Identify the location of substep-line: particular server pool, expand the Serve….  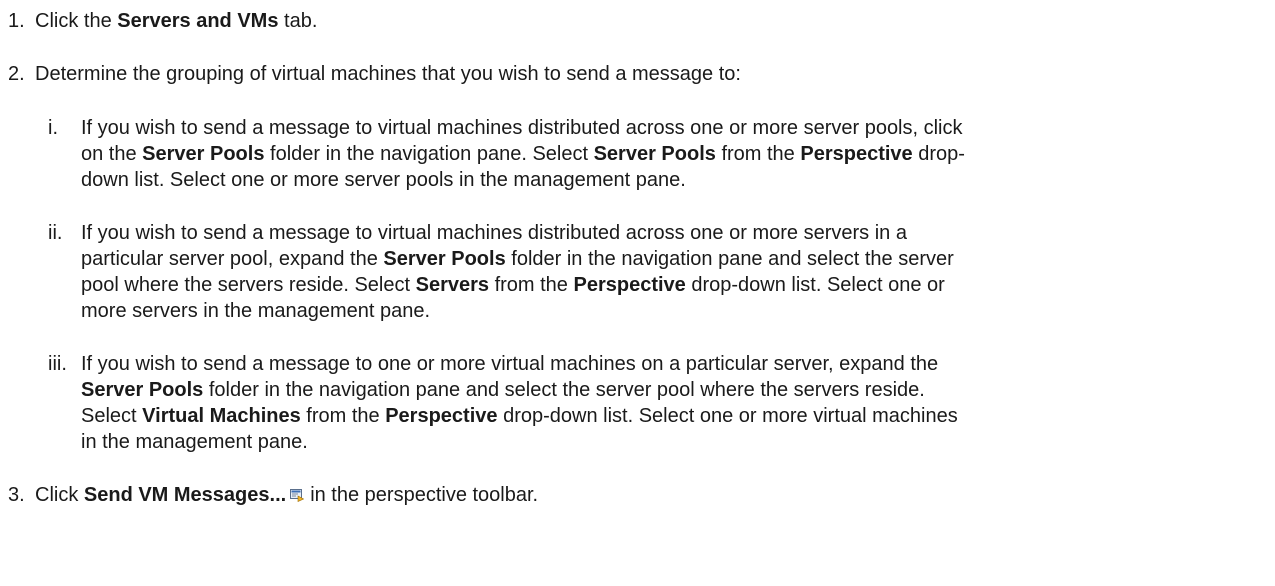
(517, 259).